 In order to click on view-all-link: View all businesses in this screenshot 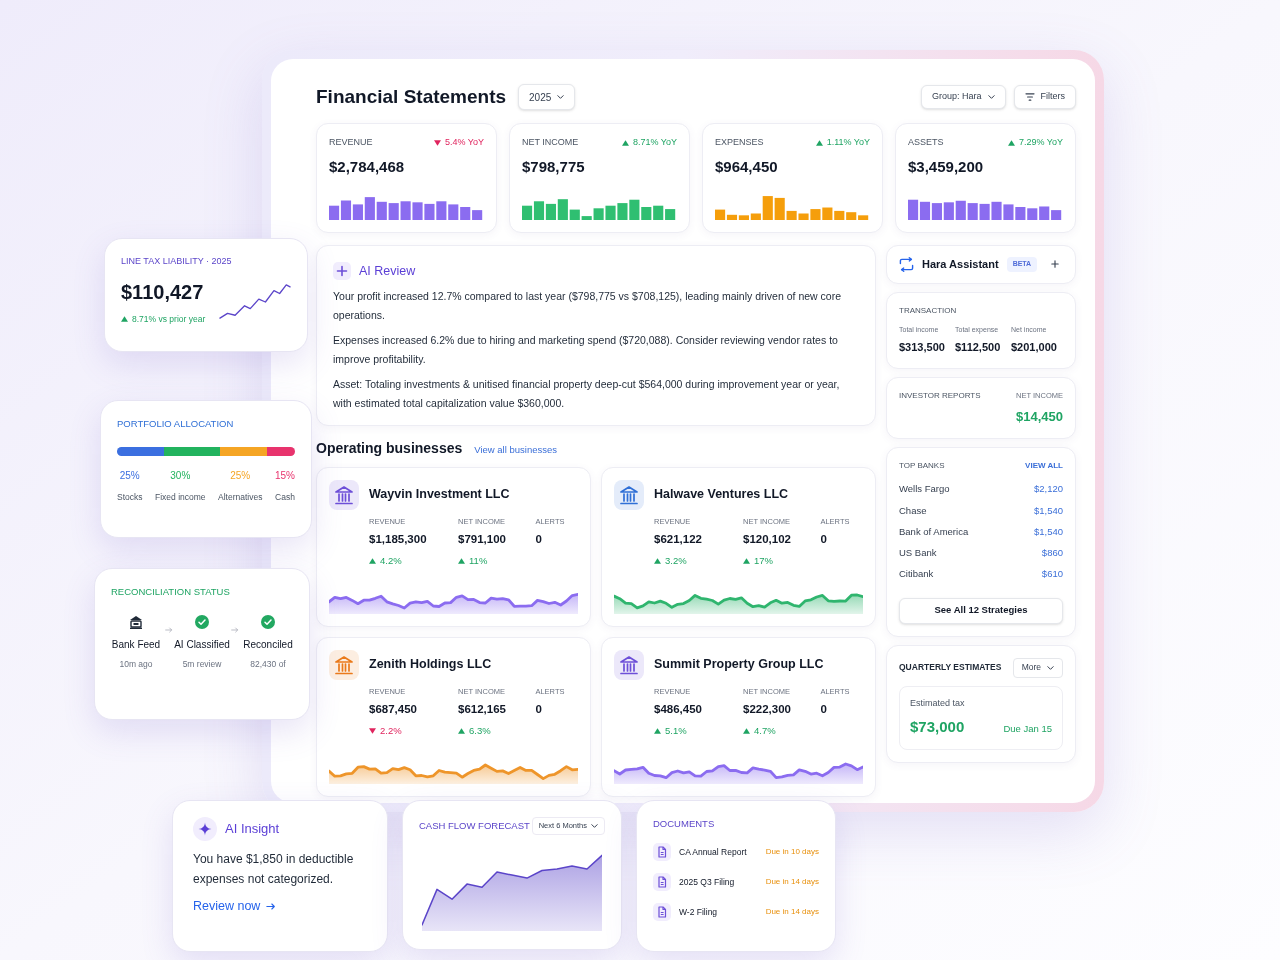, I will do `click(515, 449)`.